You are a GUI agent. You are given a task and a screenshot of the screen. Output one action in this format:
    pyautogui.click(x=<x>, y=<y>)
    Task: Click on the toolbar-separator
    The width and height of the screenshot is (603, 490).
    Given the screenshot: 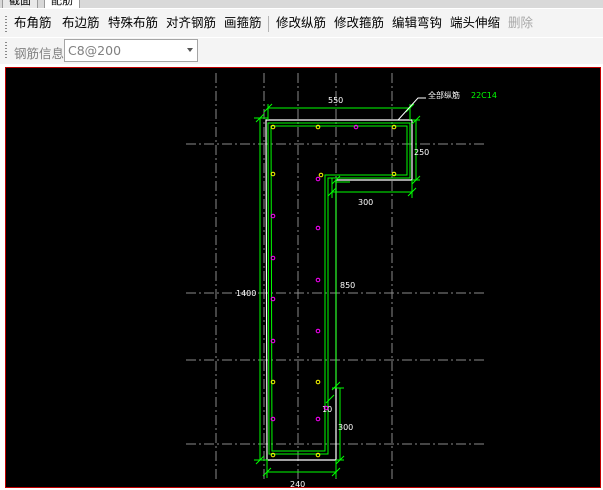 What is the action you would take?
    pyautogui.click(x=268, y=24)
    